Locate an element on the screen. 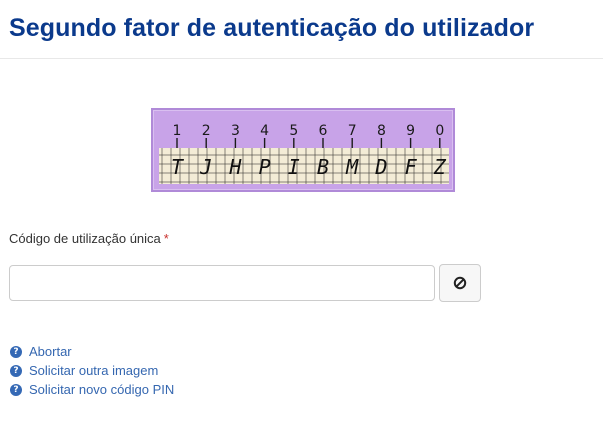 The height and width of the screenshot is (437, 603). grid-number: 3 is located at coordinates (235, 131).